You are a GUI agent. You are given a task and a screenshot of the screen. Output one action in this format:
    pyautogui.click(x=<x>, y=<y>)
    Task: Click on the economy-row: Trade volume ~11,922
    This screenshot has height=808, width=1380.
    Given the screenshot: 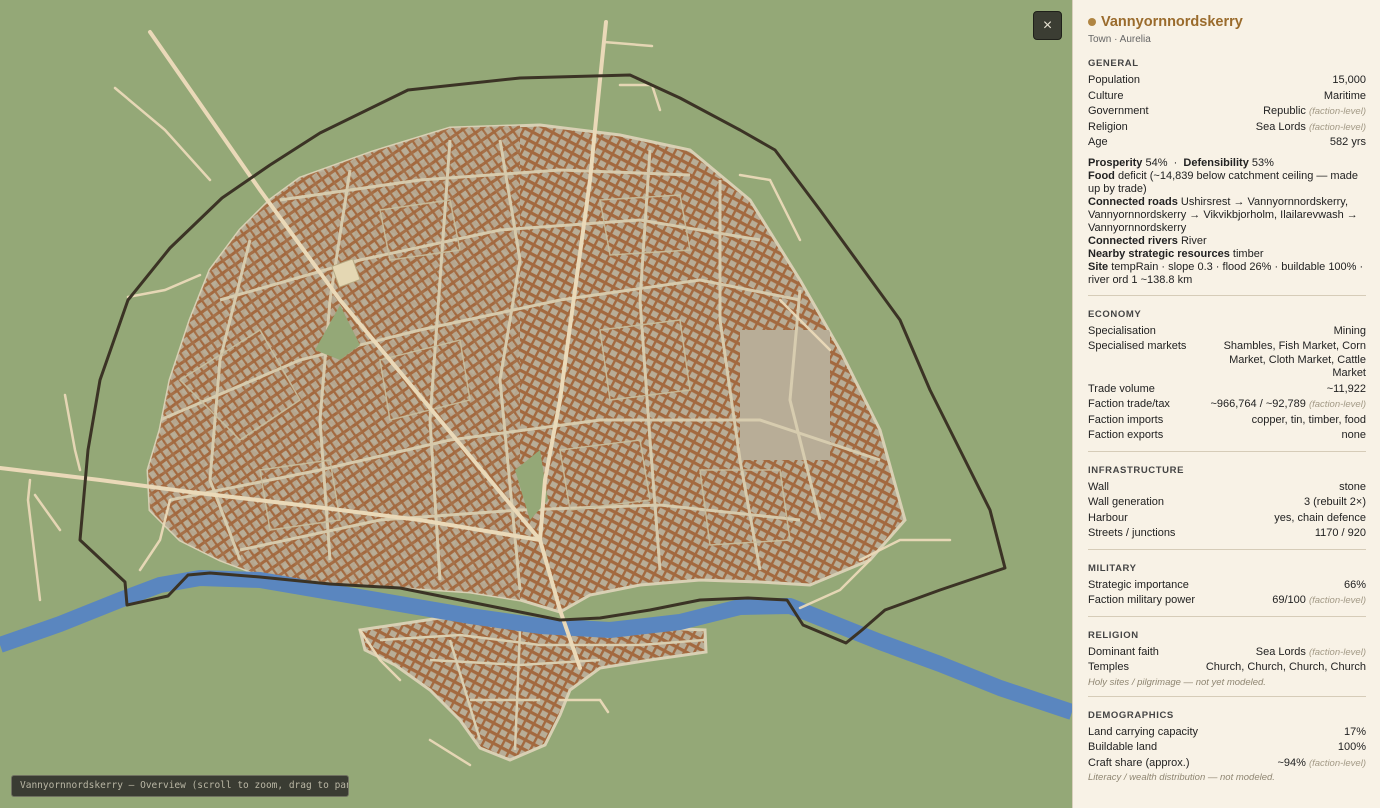 What is the action you would take?
    pyautogui.click(x=1227, y=390)
    